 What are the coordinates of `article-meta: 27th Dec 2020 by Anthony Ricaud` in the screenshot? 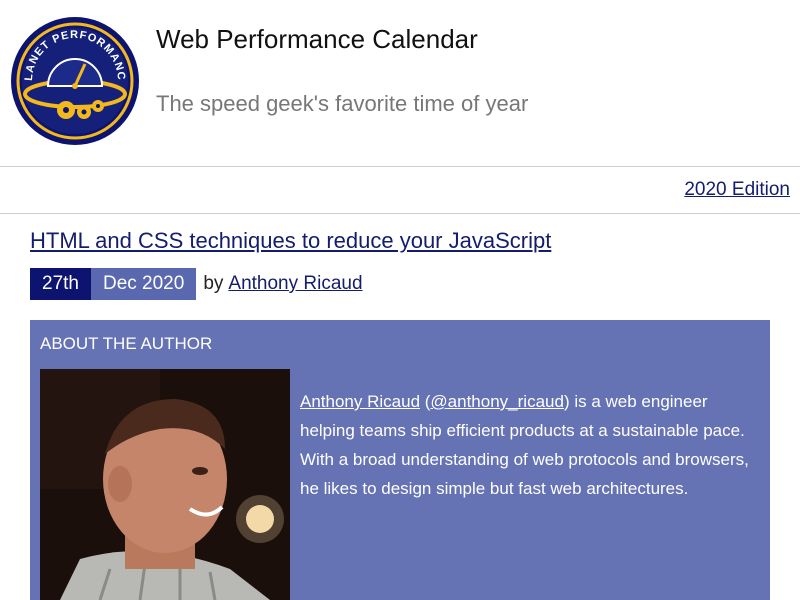 It's located at (196, 284).